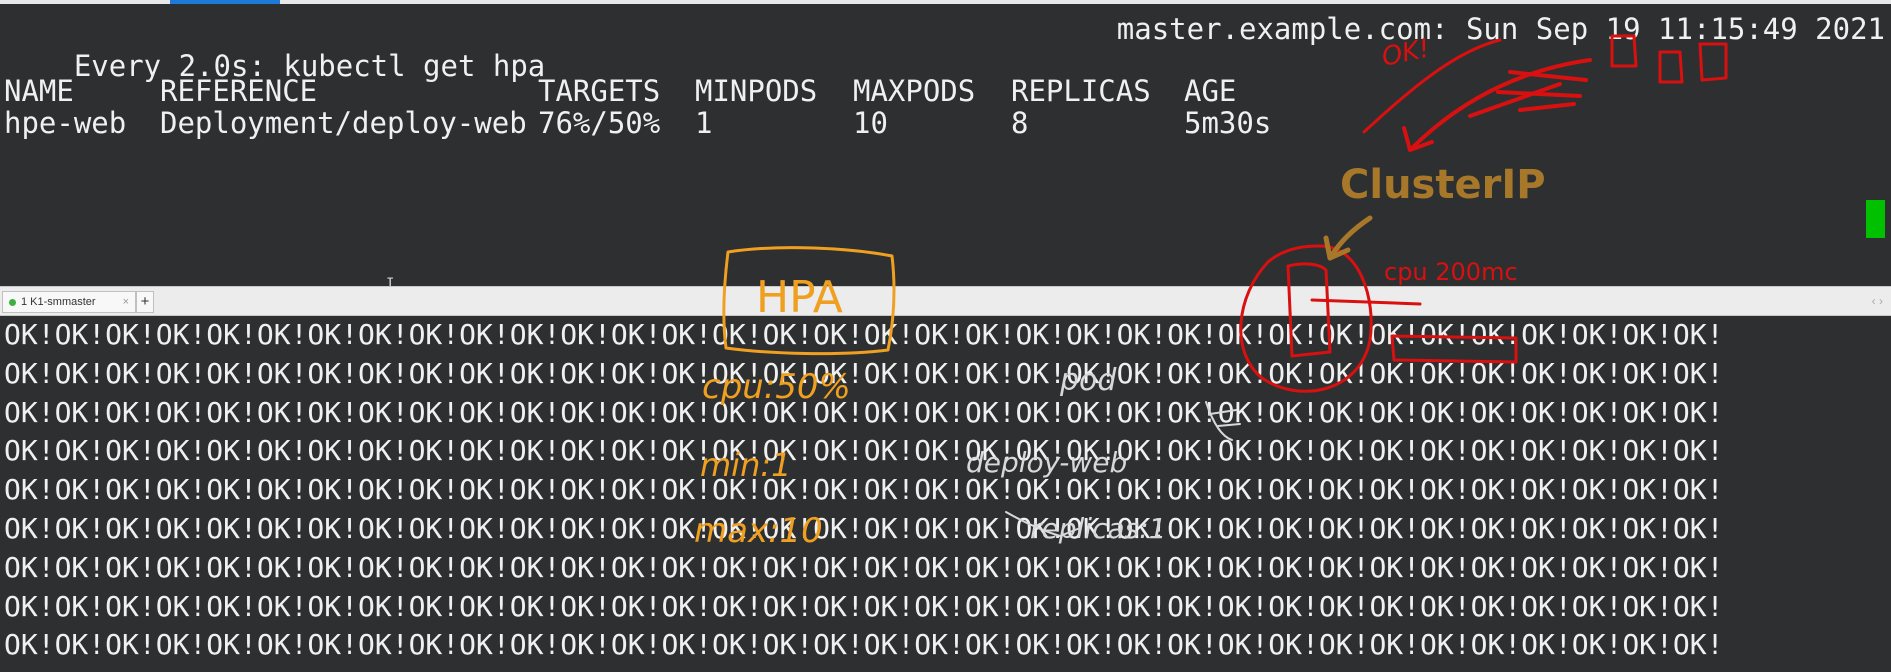 This screenshot has width=1891, height=672. I want to click on row-replicas: 8, so click(1020, 123).